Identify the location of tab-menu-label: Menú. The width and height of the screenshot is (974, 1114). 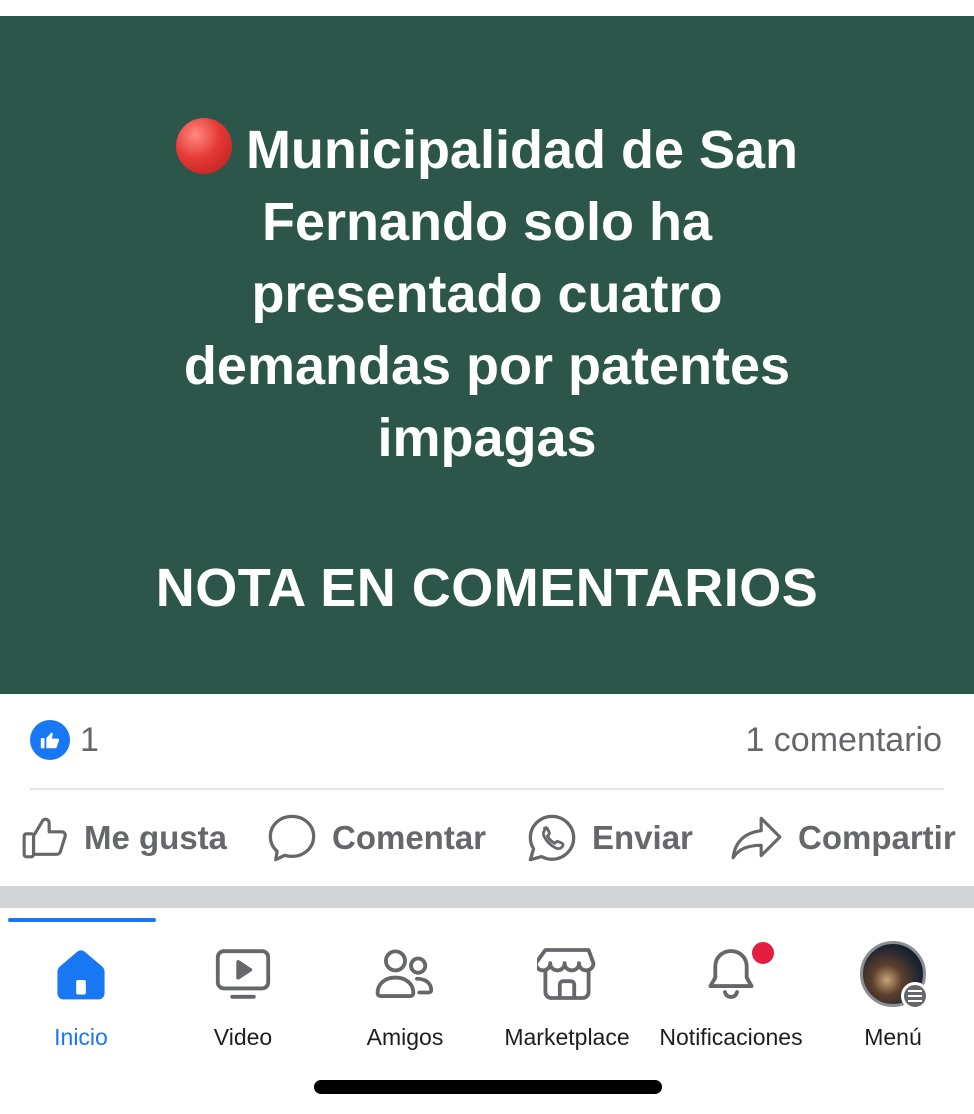
(893, 1037).